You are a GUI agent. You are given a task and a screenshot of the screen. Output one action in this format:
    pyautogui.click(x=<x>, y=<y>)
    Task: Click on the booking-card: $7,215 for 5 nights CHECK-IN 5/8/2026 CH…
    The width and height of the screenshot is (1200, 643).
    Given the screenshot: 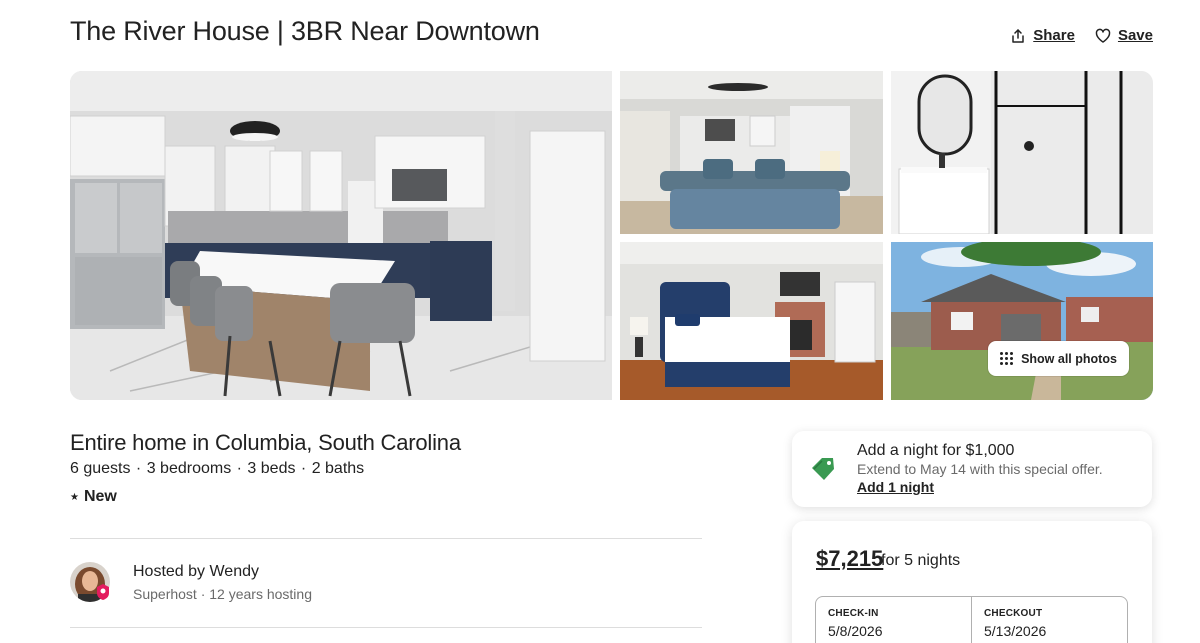 What is the action you would take?
    pyautogui.click(x=972, y=582)
    